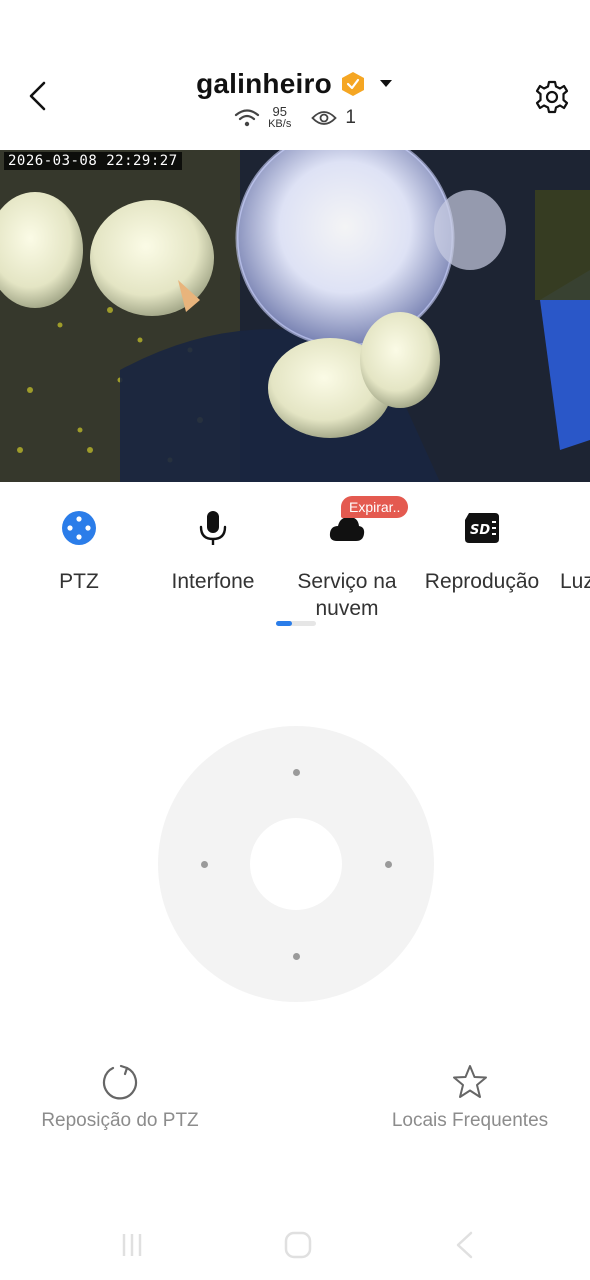  I want to click on network-speed: 95 KB/s, so click(280, 117).